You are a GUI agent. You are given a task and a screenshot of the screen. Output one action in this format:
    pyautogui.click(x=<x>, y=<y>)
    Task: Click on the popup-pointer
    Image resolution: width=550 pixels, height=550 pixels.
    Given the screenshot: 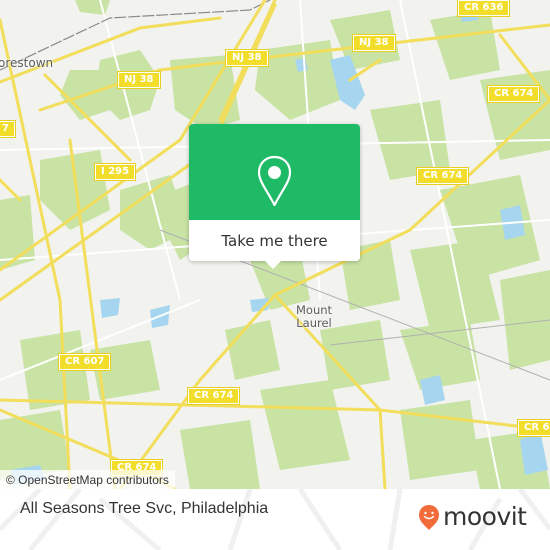 What is the action you would take?
    pyautogui.click(x=273, y=264)
    